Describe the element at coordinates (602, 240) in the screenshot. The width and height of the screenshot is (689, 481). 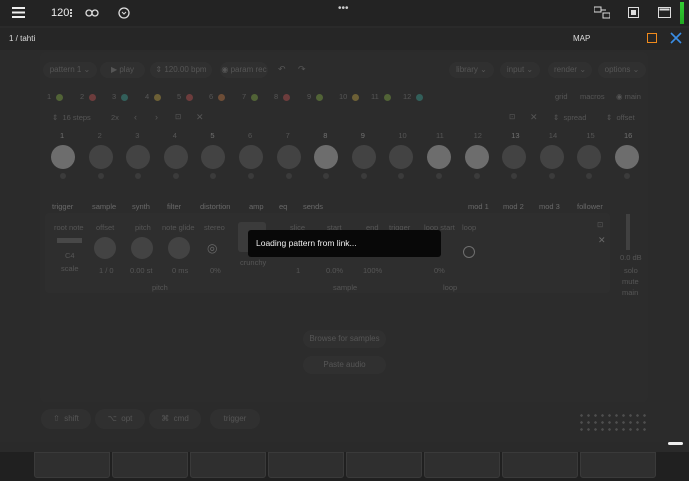
I see `remove-mod-icon: ✕` at that location.